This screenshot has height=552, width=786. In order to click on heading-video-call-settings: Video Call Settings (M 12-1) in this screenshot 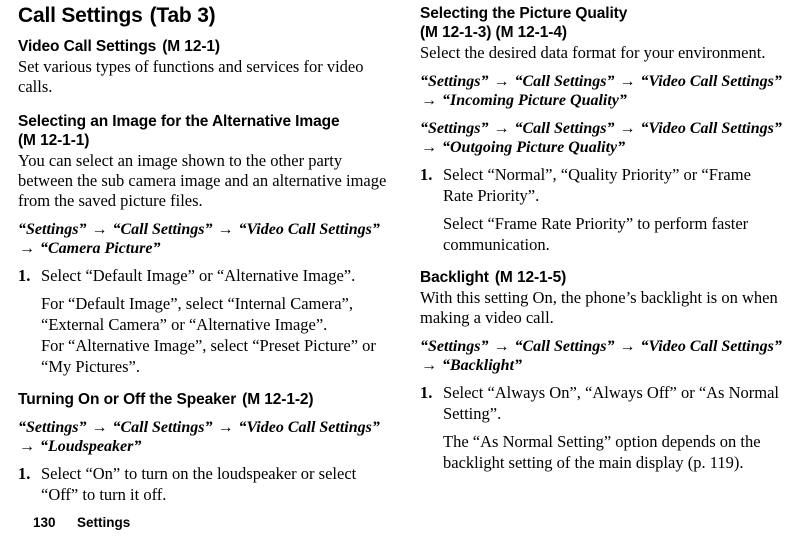, I will do `click(203, 46)`.